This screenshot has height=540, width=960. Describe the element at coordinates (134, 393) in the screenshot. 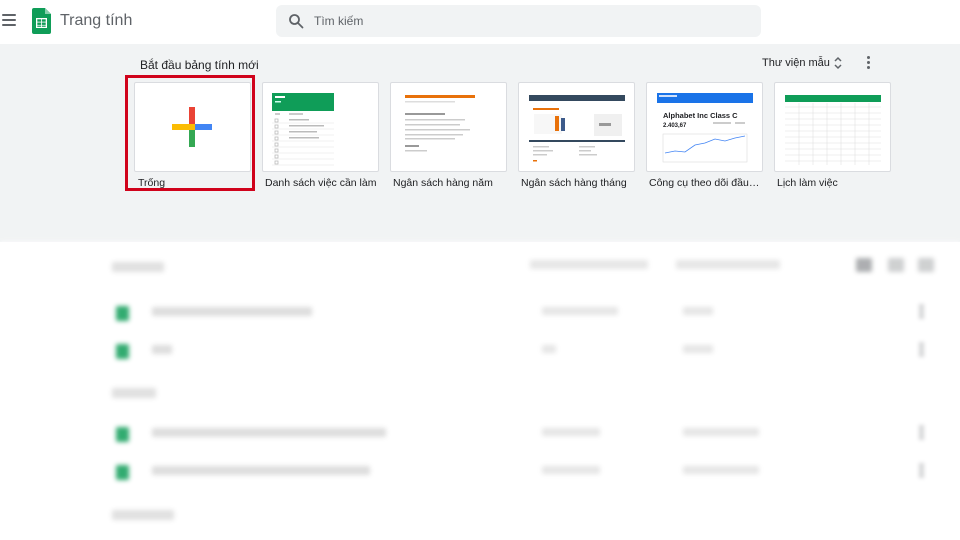

I see `section-header-earlier` at that location.